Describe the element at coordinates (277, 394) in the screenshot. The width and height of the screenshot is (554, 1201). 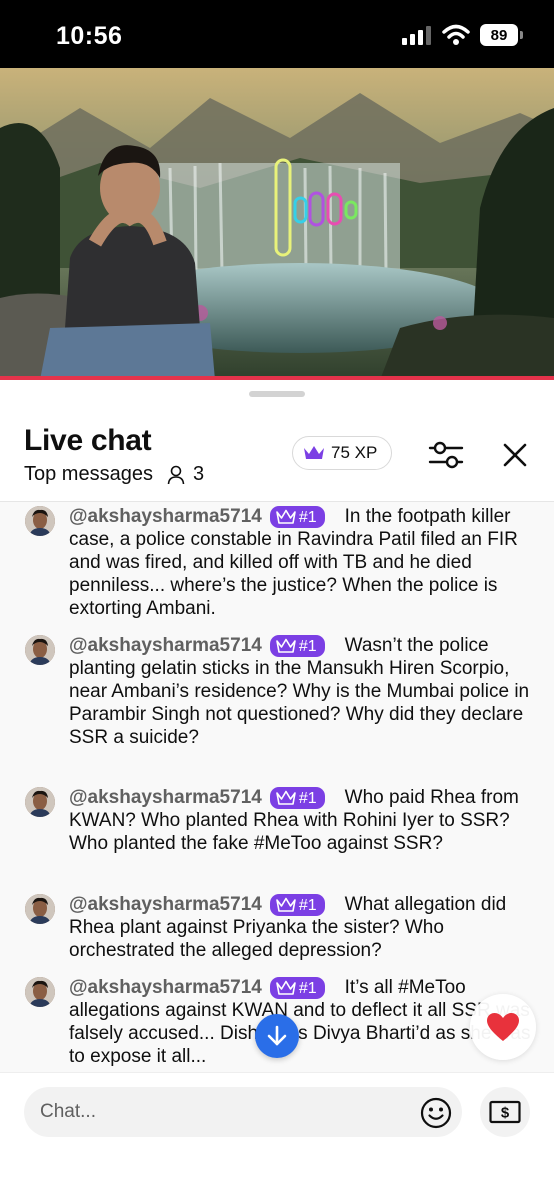
I see `drag-handle` at that location.